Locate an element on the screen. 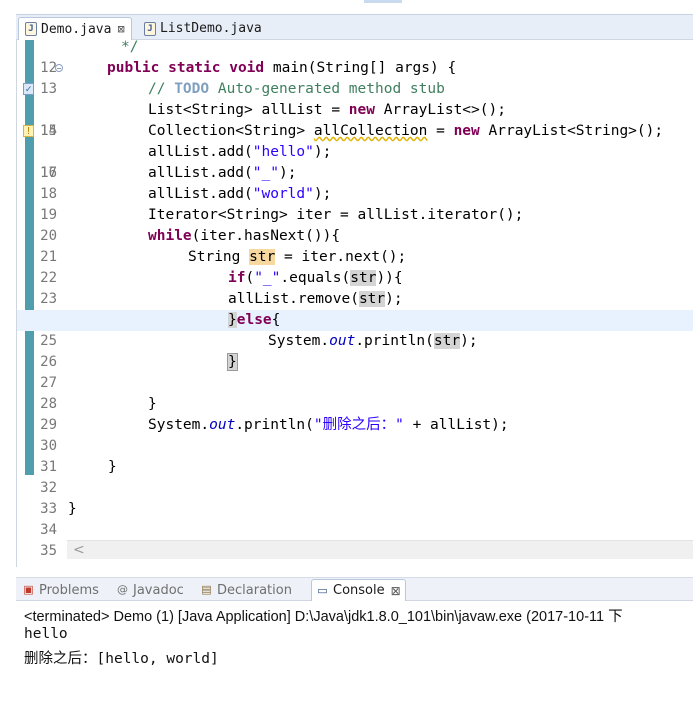 The height and width of the screenshot is (725, 693). tab-problems: ▣ Problems is located at coordinates (60, 590).